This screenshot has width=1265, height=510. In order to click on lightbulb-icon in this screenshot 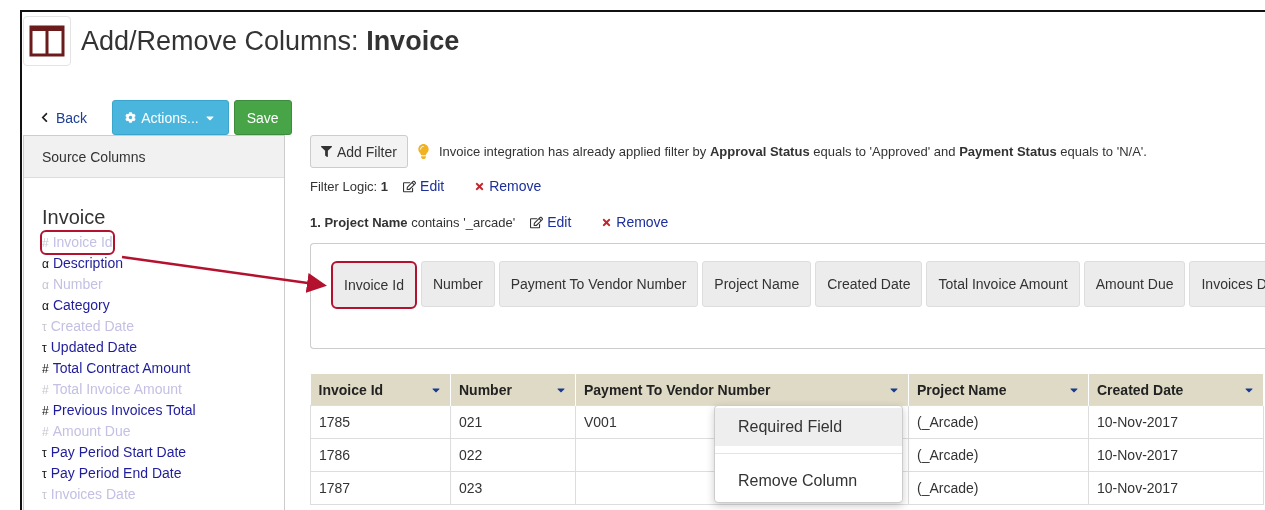, I will do `click(423, 151)`.